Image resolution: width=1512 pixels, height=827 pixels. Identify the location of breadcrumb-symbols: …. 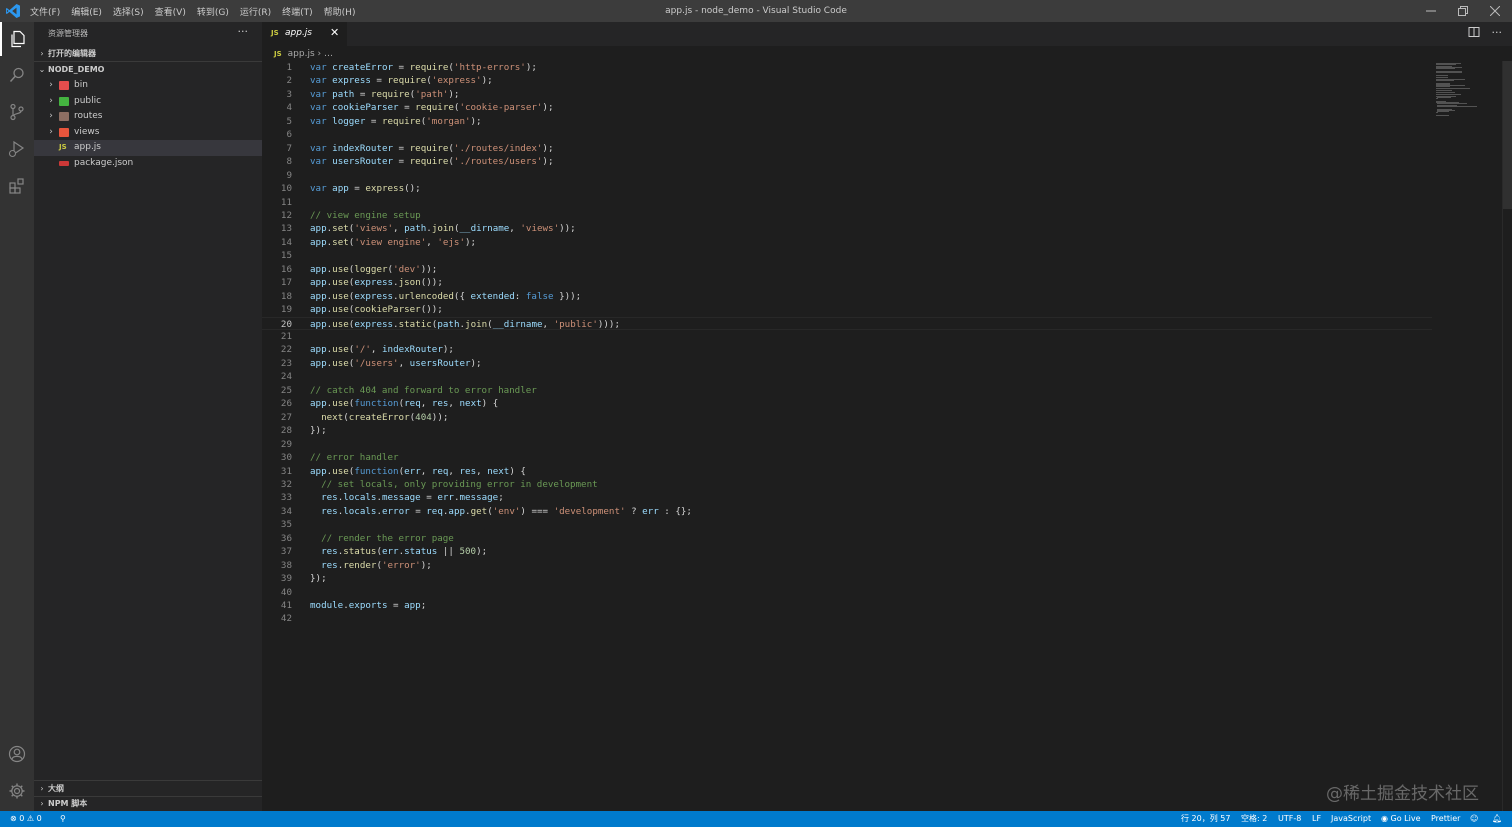
(328, 54).